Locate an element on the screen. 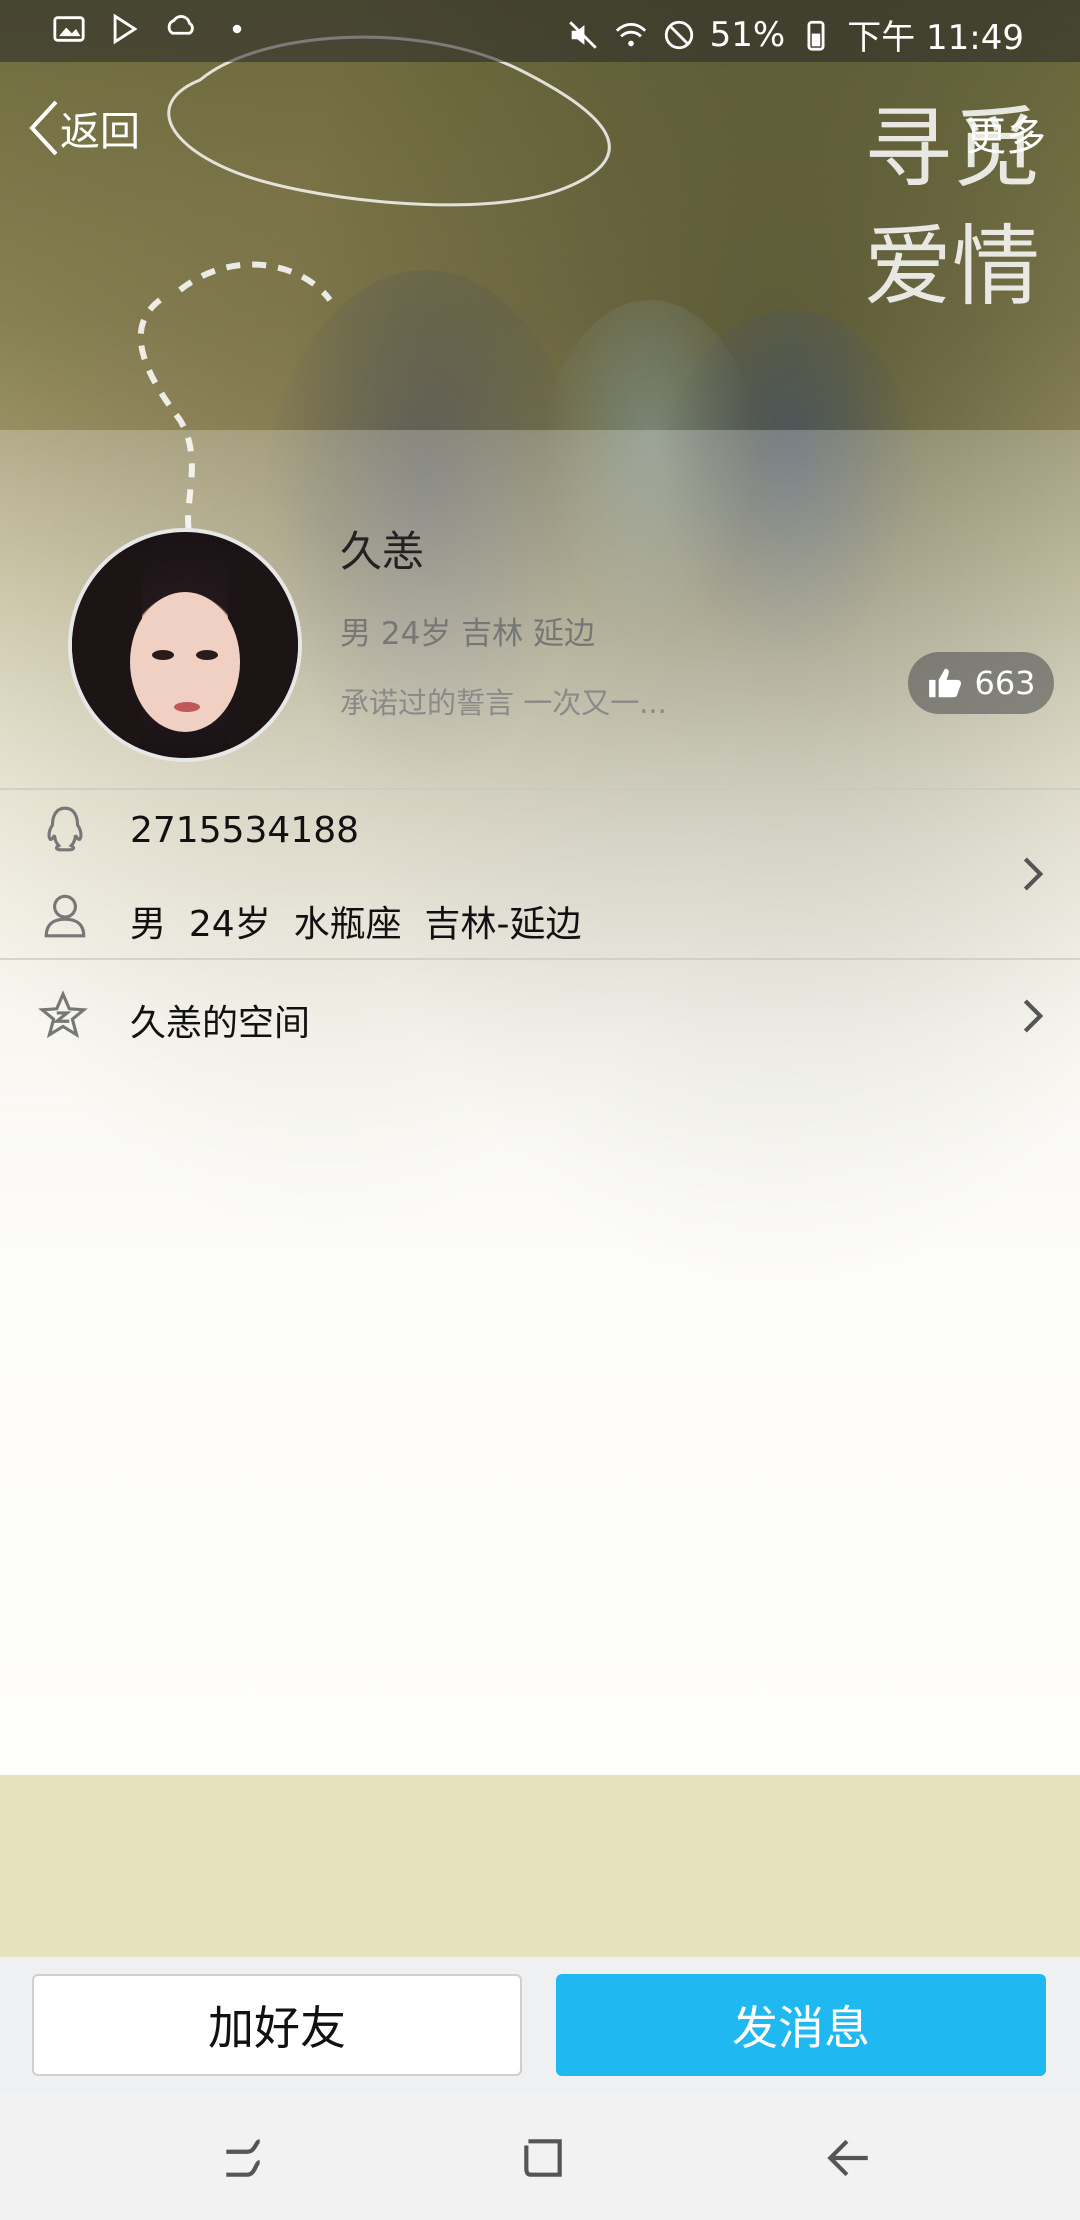 Image resolution: width=1080 pixels, height=2220 pixels. weather-icon is located at coordinates (180, 25).